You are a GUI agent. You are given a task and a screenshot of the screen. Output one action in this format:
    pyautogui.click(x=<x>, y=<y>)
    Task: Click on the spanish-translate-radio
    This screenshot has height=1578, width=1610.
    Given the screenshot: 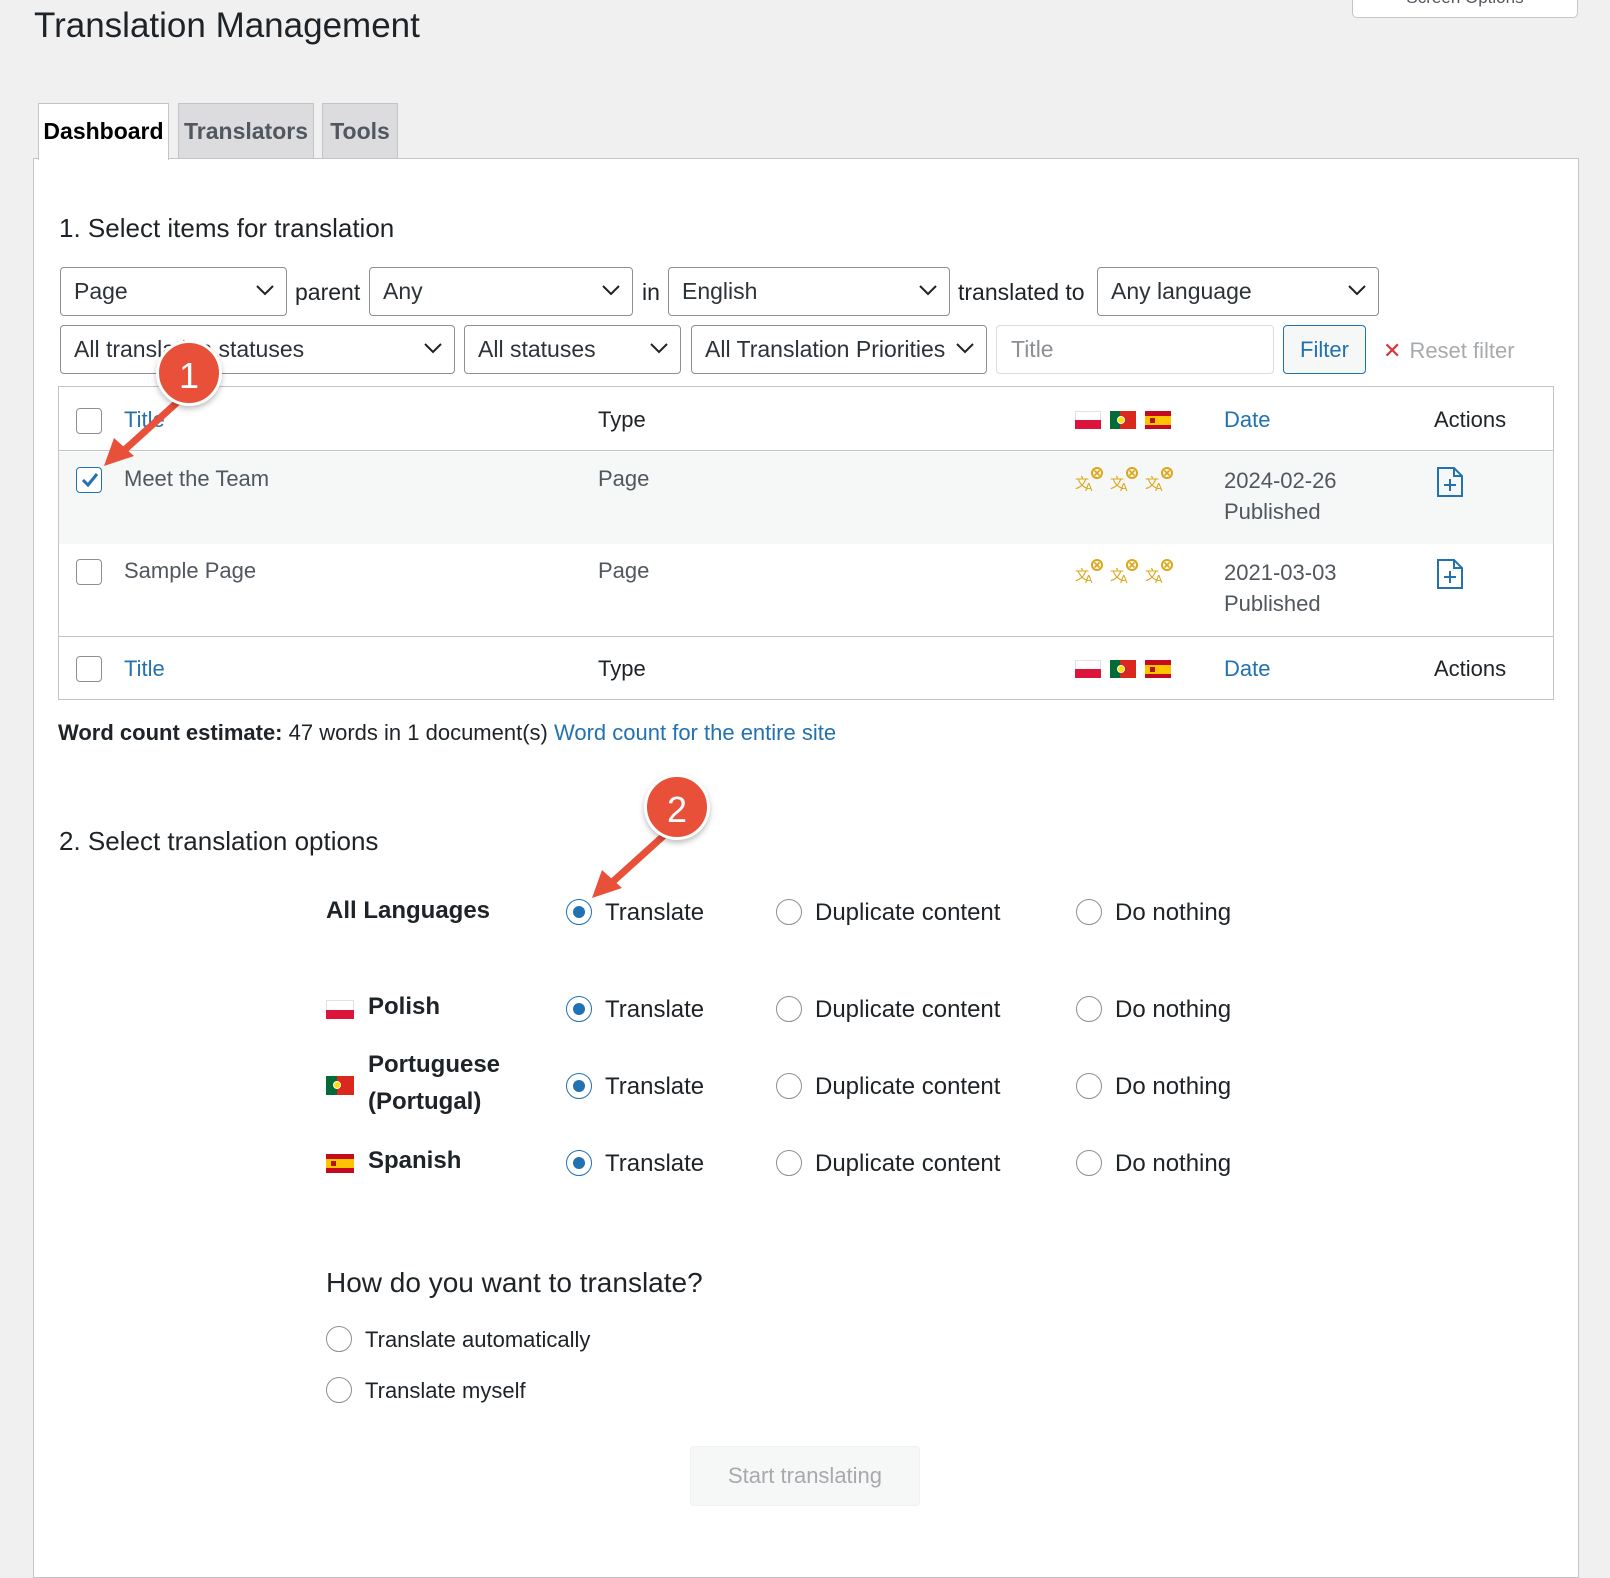 What is the action you would take?
    pyautogui.click(x=579, y=1163)
    